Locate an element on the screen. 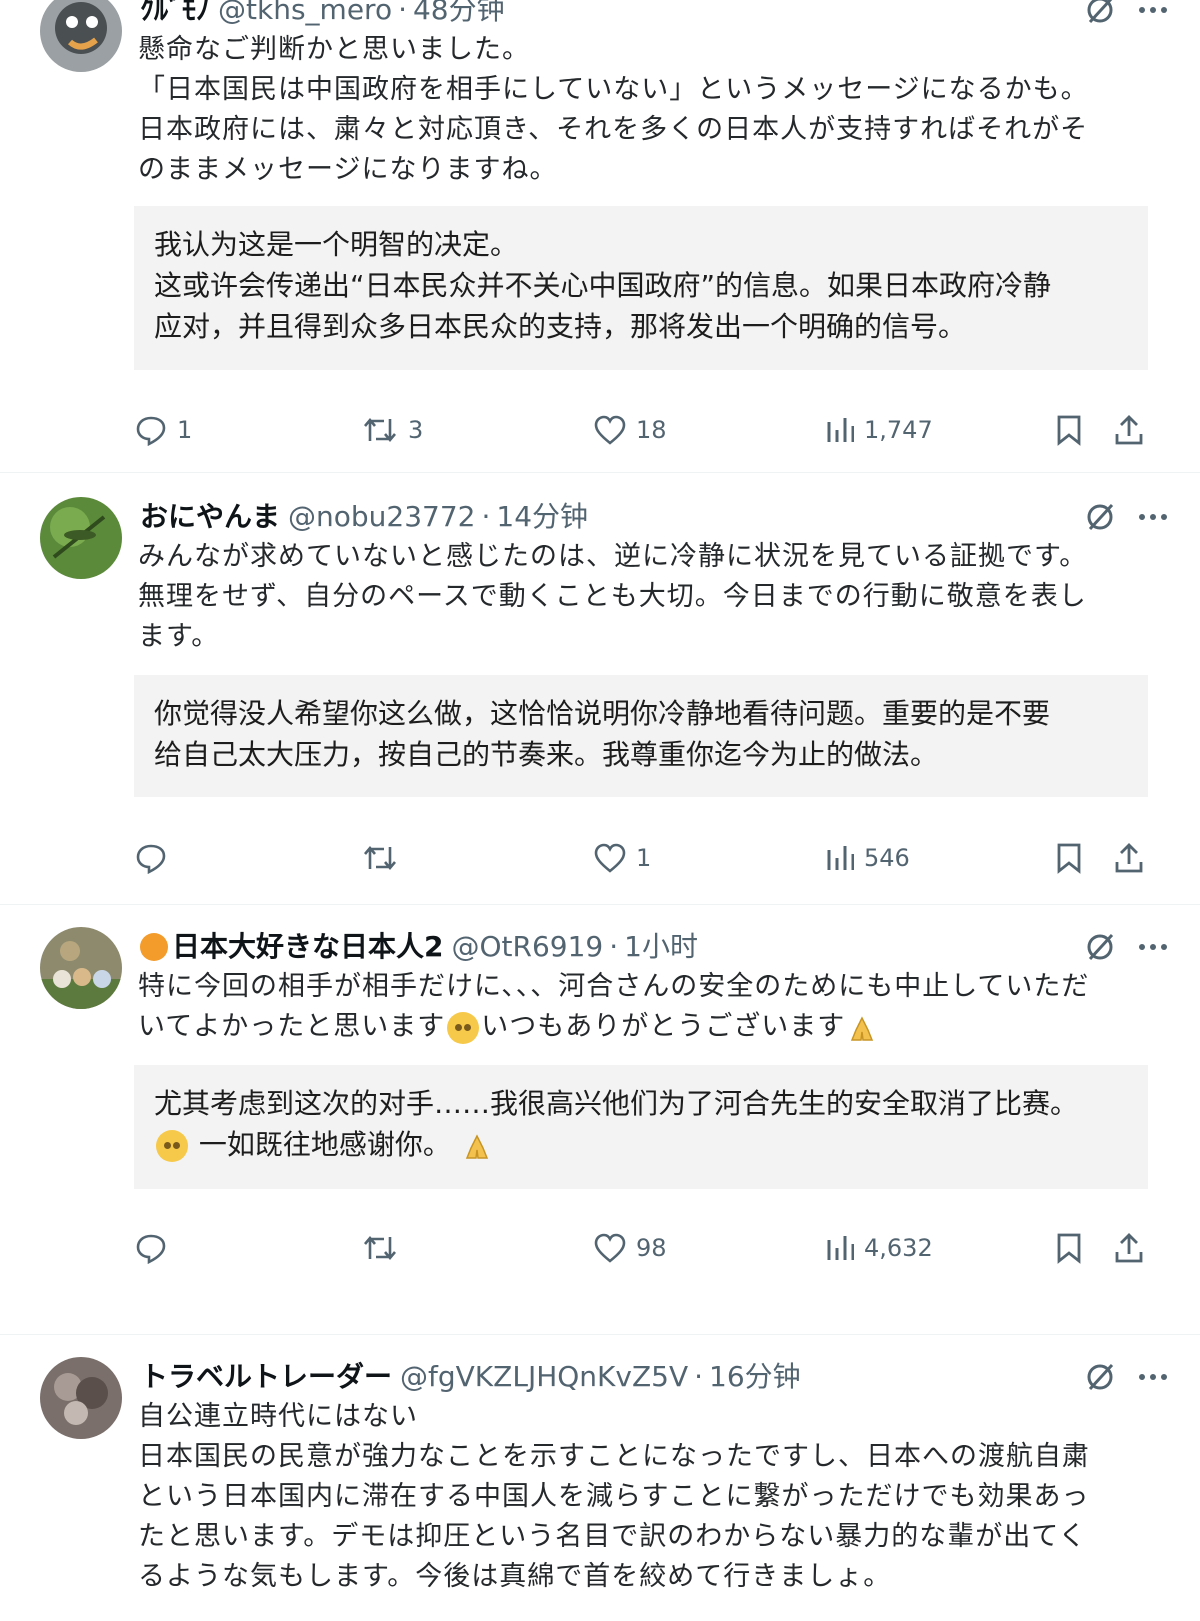  reply-button: 1 is located at coordinates (163, 430).